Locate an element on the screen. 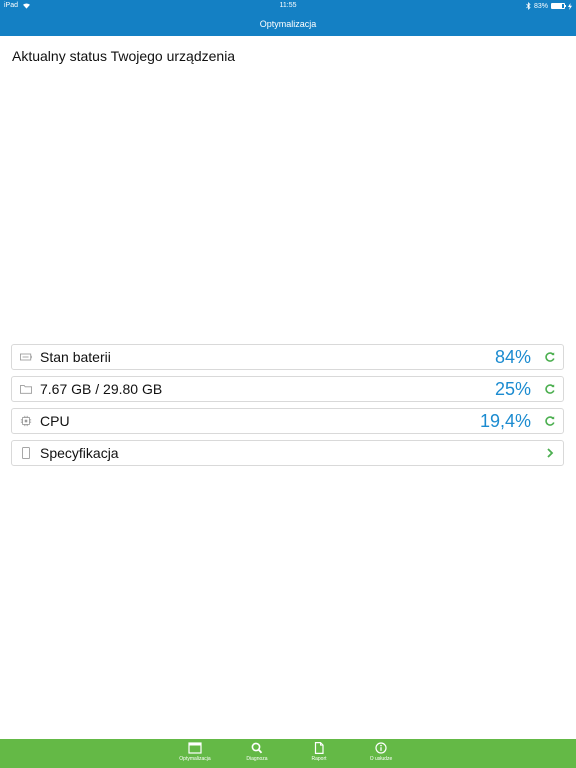 This screenshot has width=576, height=768. battery-icon is located at coordinates (26, 357).